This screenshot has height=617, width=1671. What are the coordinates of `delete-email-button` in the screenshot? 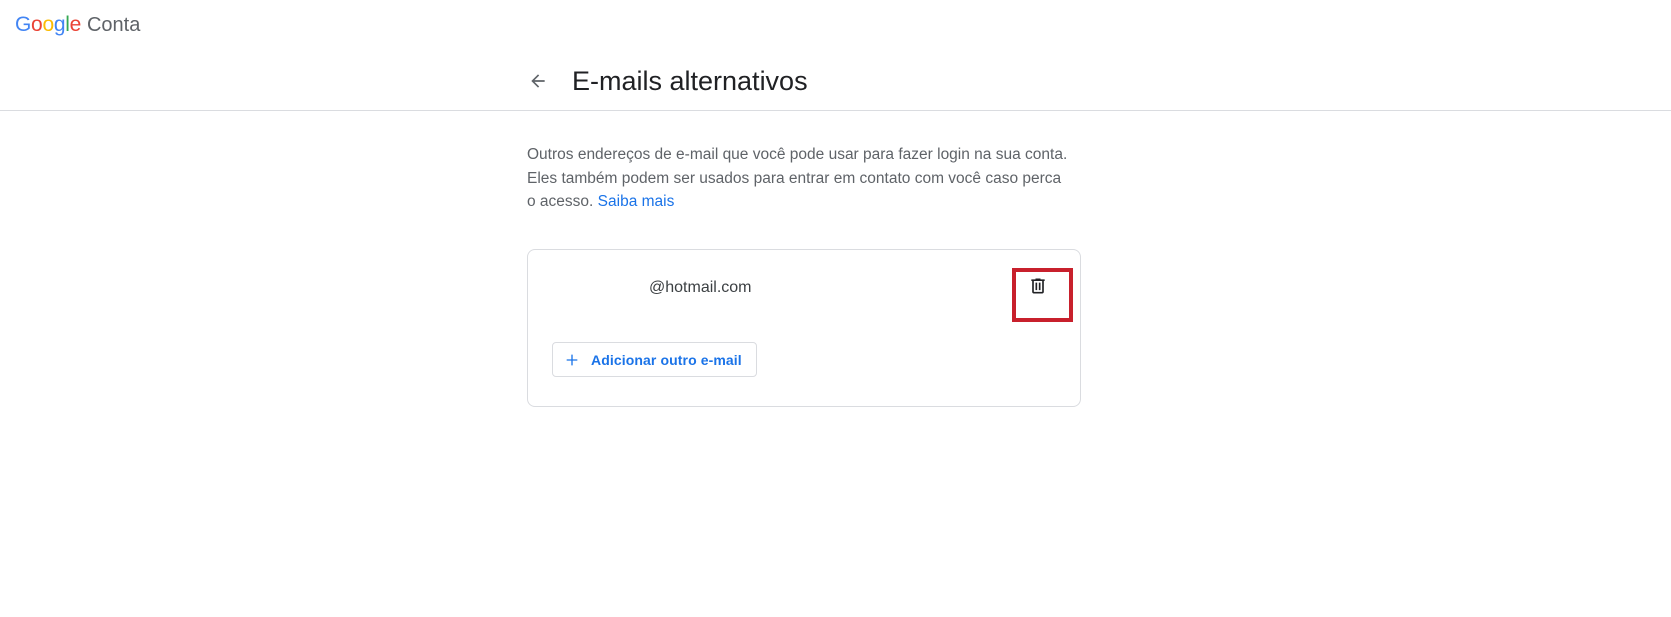 It's located at (1038, 286).